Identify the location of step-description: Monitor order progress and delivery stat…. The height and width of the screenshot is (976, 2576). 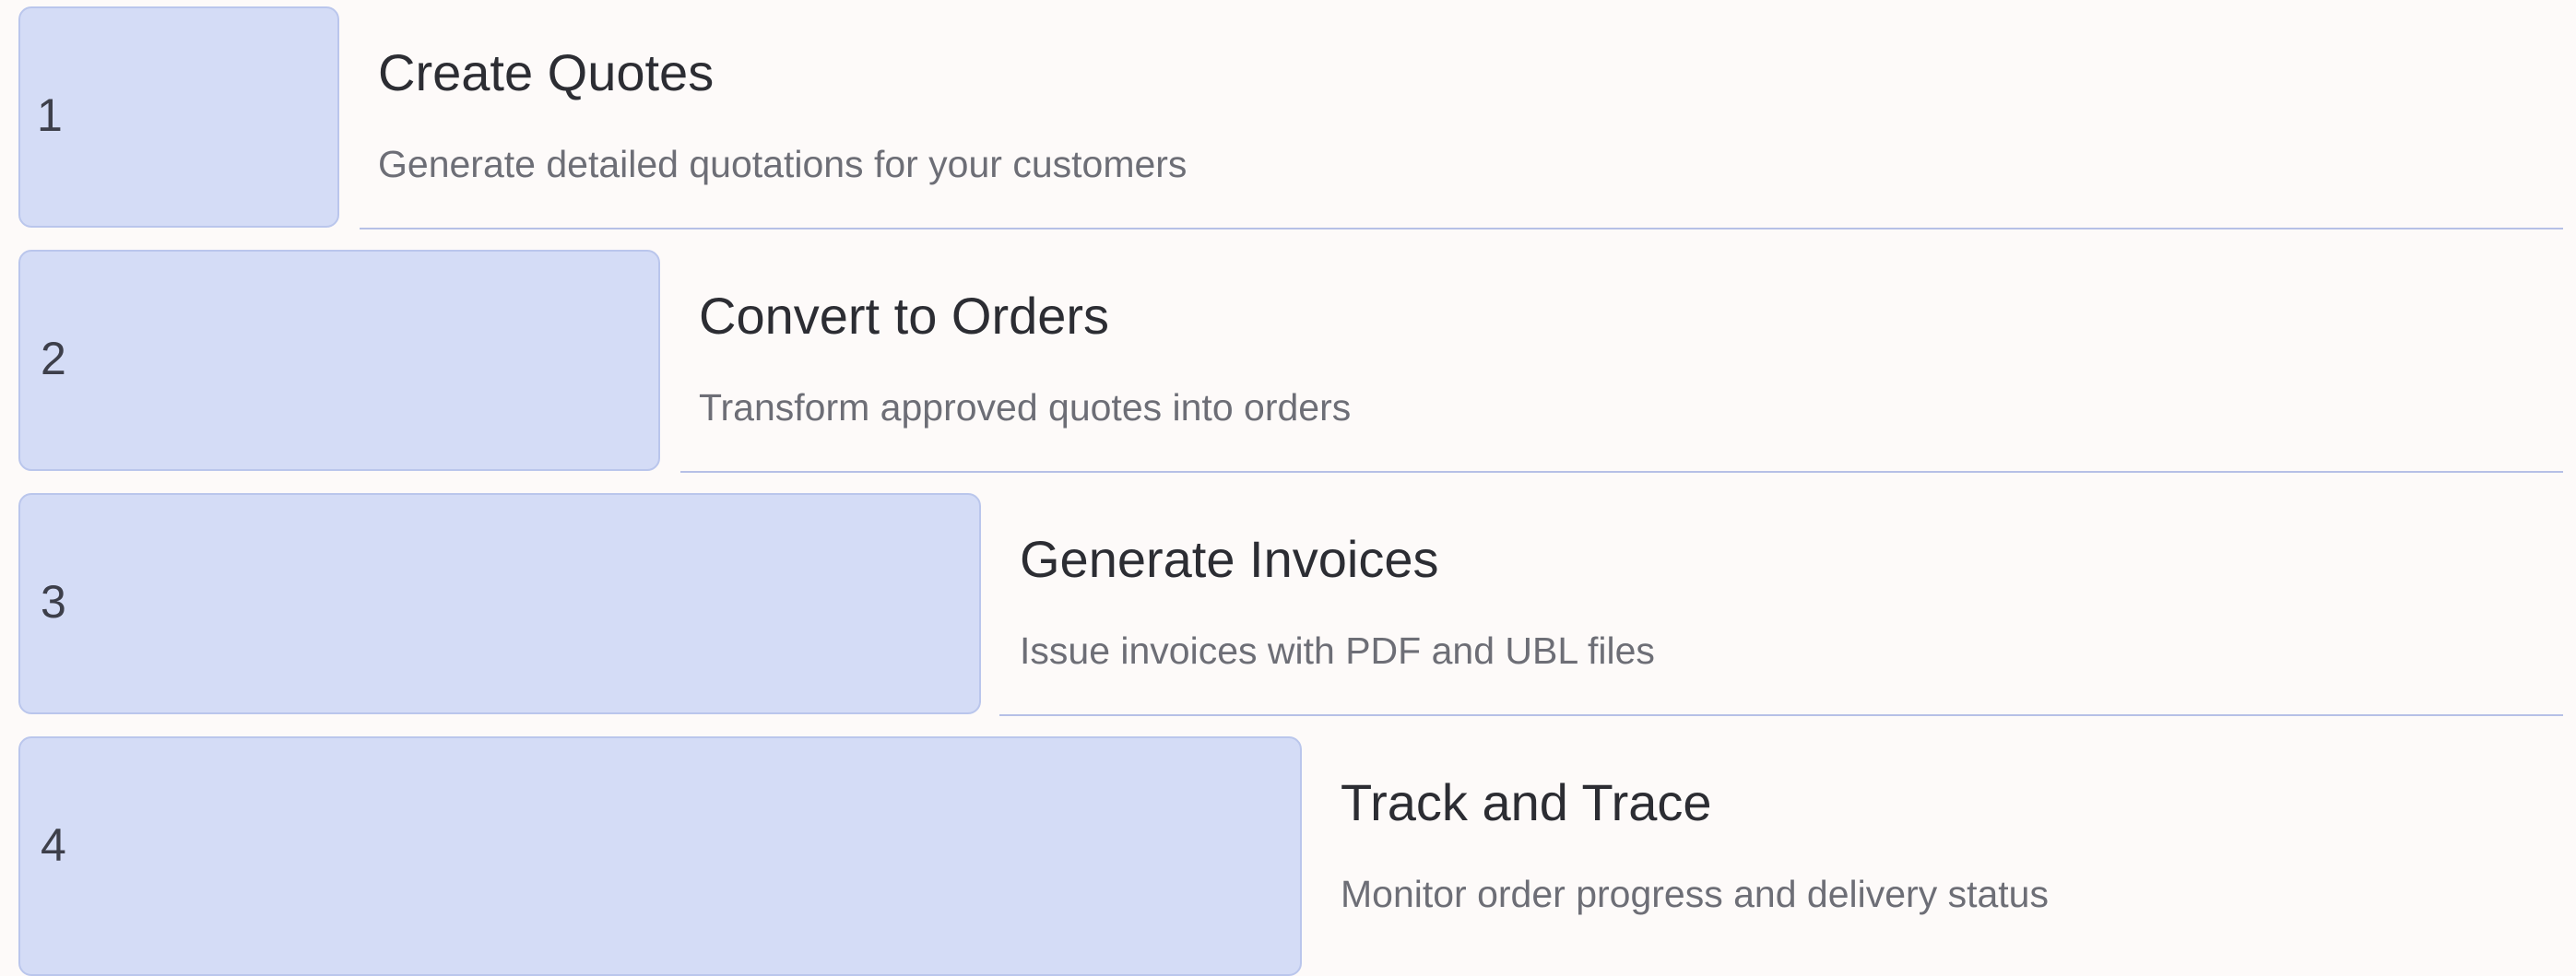
(1695, 894).